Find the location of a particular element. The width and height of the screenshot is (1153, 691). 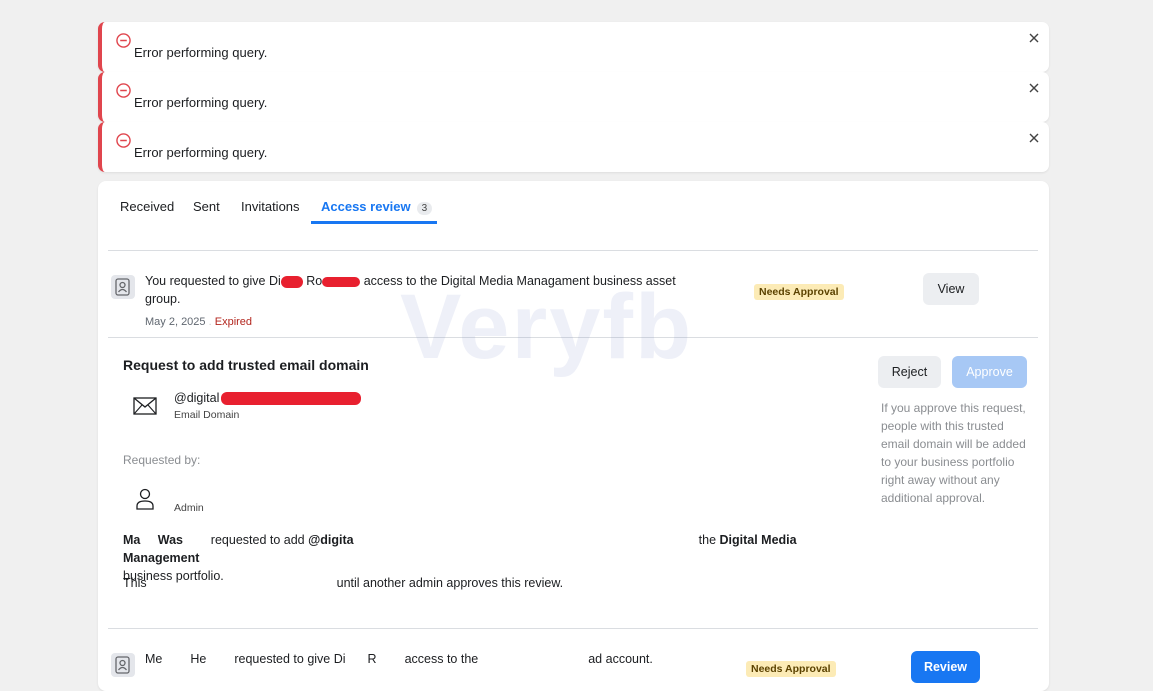

request-3-text-a: Me is located at coordinates (154, 659).